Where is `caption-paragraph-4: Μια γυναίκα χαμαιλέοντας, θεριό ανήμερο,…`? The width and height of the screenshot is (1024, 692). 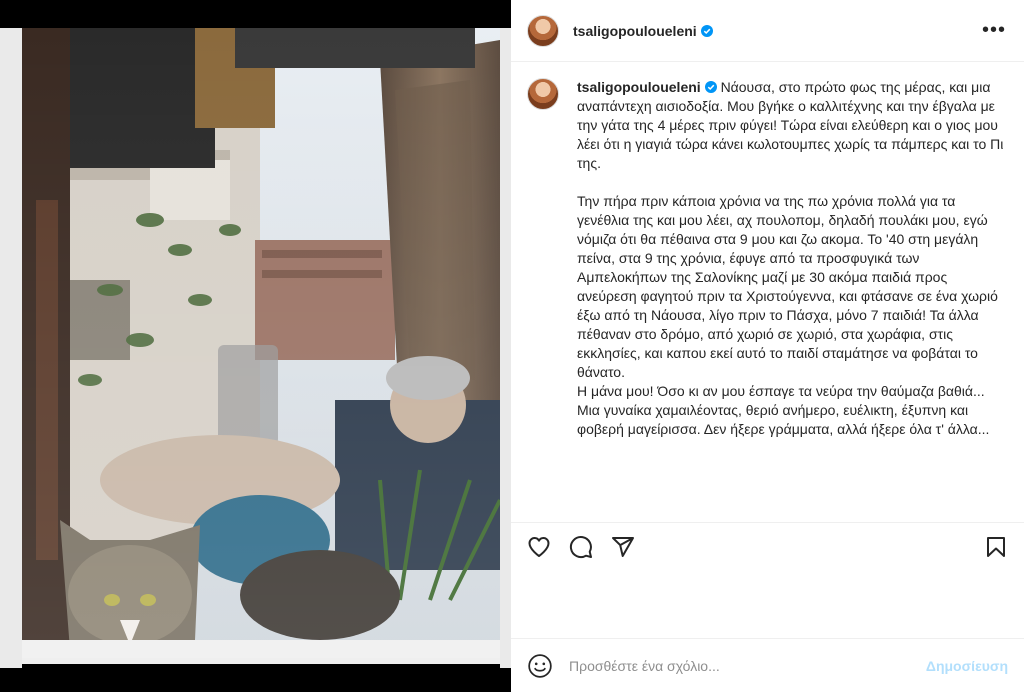
caption-paragraph-4: Μια γυναίκα χαμαιλέοντας, θεριό ανήμερο,… is located at coordinates (783, 419).